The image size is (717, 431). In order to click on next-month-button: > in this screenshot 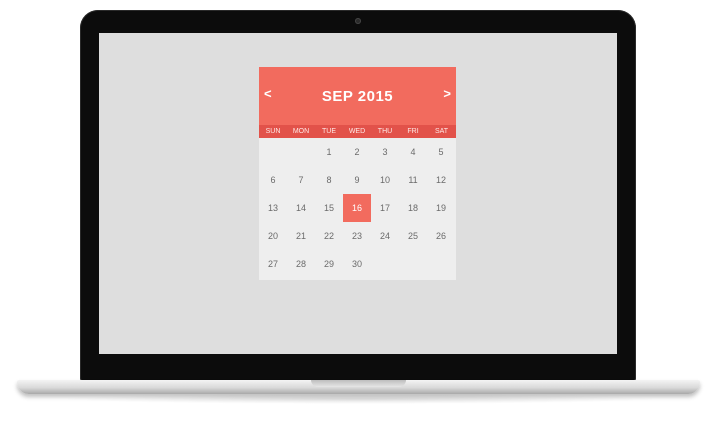, I will do `click(447, 94)`.